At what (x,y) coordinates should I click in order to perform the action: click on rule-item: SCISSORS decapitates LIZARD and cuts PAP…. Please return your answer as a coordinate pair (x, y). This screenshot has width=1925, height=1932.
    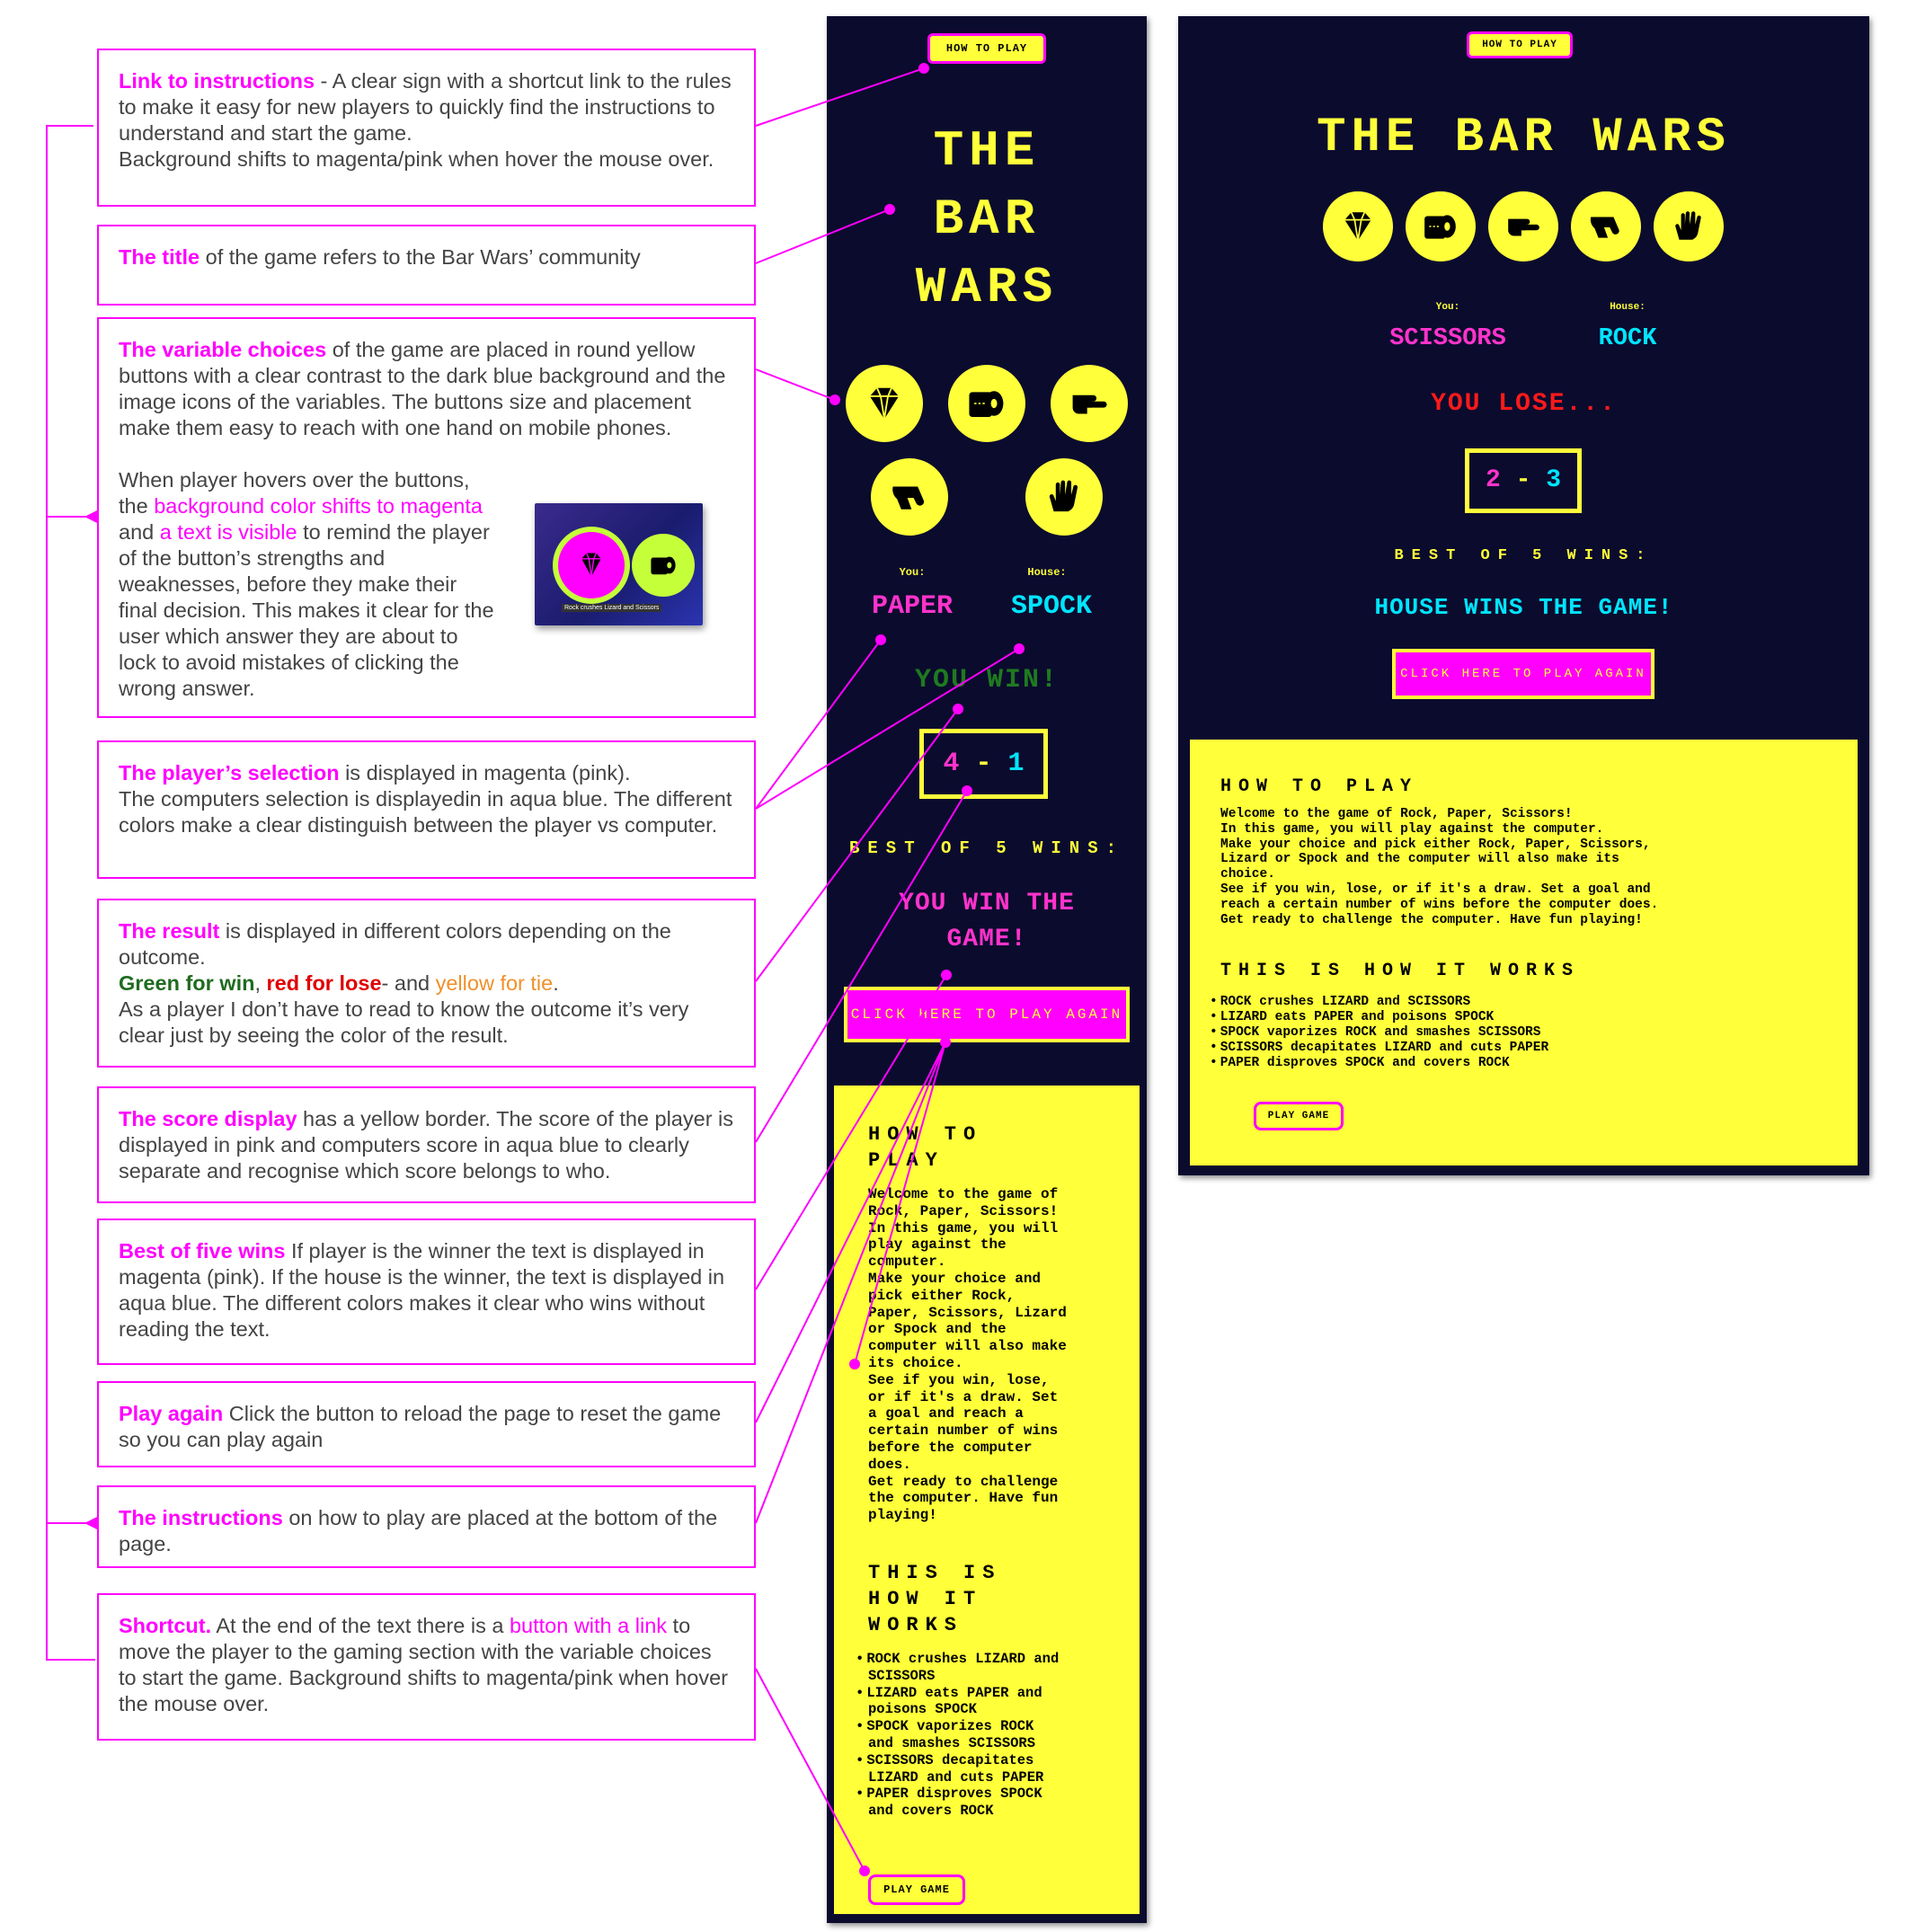
    Looking at the image, I should click on (1521, 1048).